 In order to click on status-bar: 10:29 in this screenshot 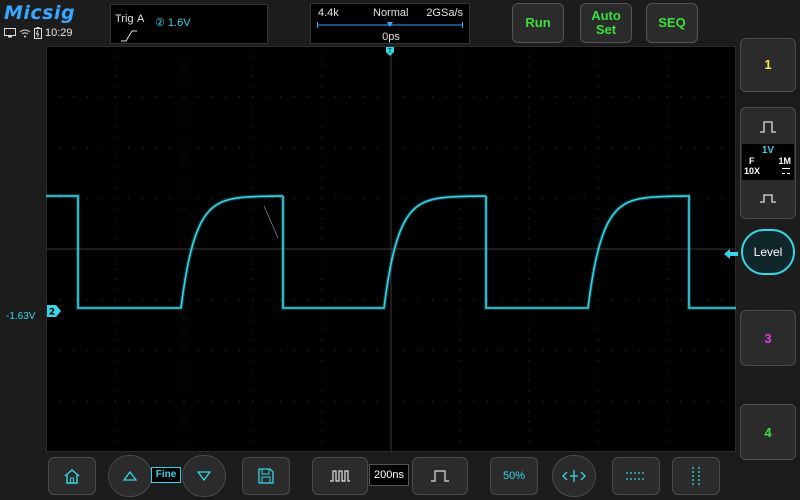, I will do `click(38, 33)`.